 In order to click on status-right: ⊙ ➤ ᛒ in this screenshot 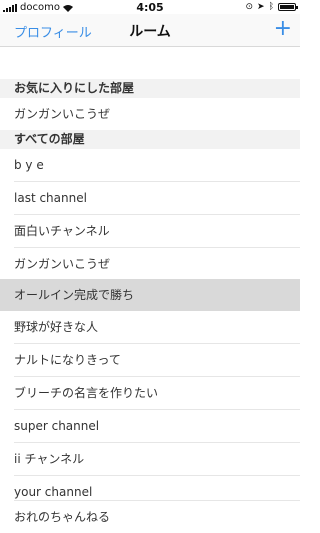, I will do `click(271, 7)`.